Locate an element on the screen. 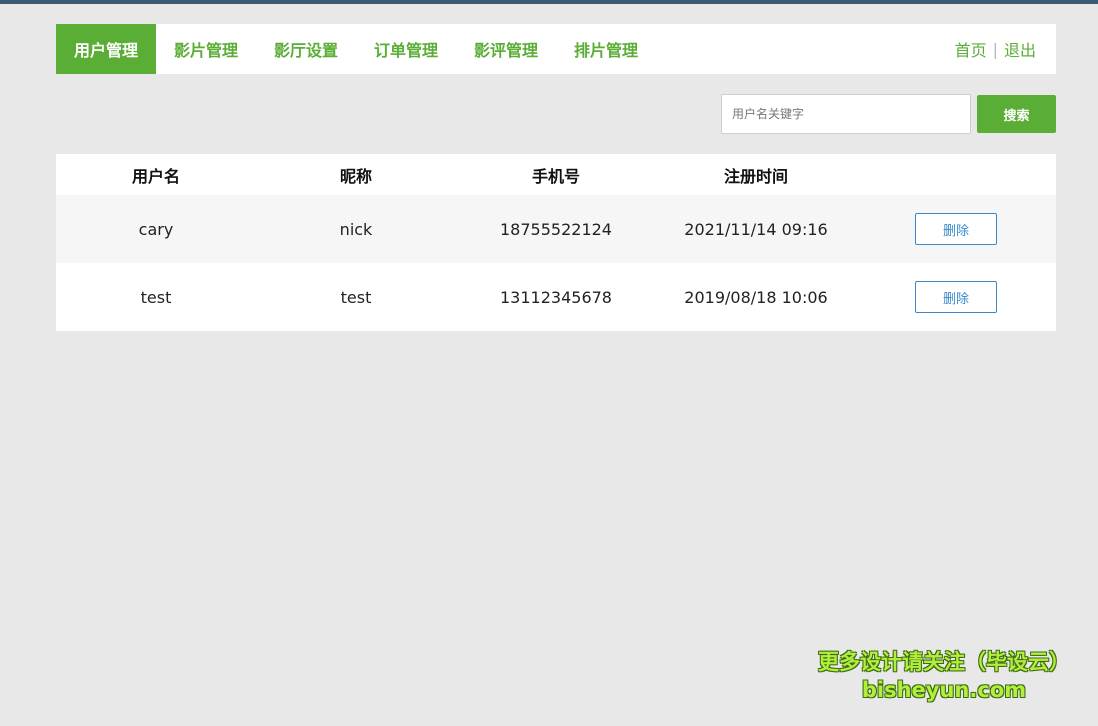 This screenshot has width=1098, height=726. cell-nickname: nick is located at coordinates (356, 229).